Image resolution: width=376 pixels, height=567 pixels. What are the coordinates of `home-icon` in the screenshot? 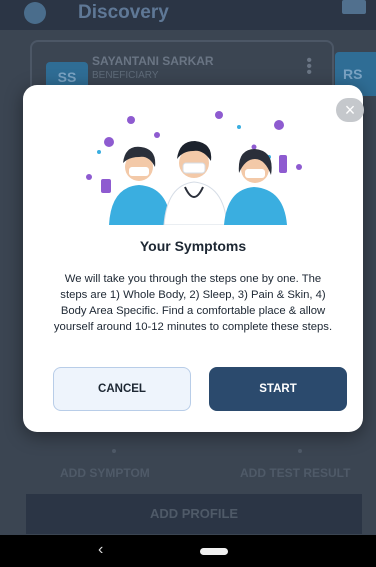 It's located at (214, 551).